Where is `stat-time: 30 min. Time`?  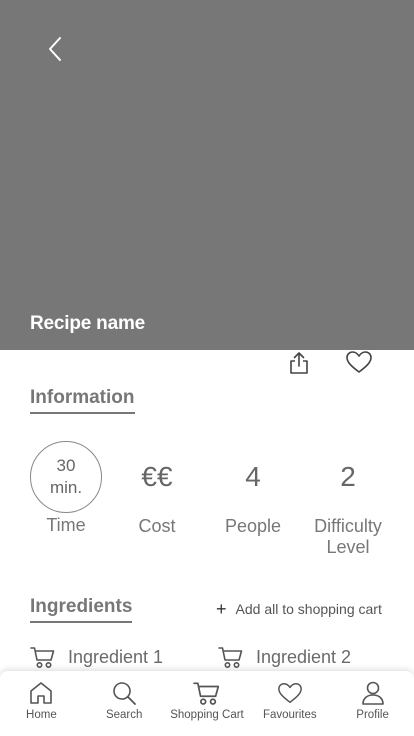 stat-time: 30 min. Time is located at coordinates (66, 488).